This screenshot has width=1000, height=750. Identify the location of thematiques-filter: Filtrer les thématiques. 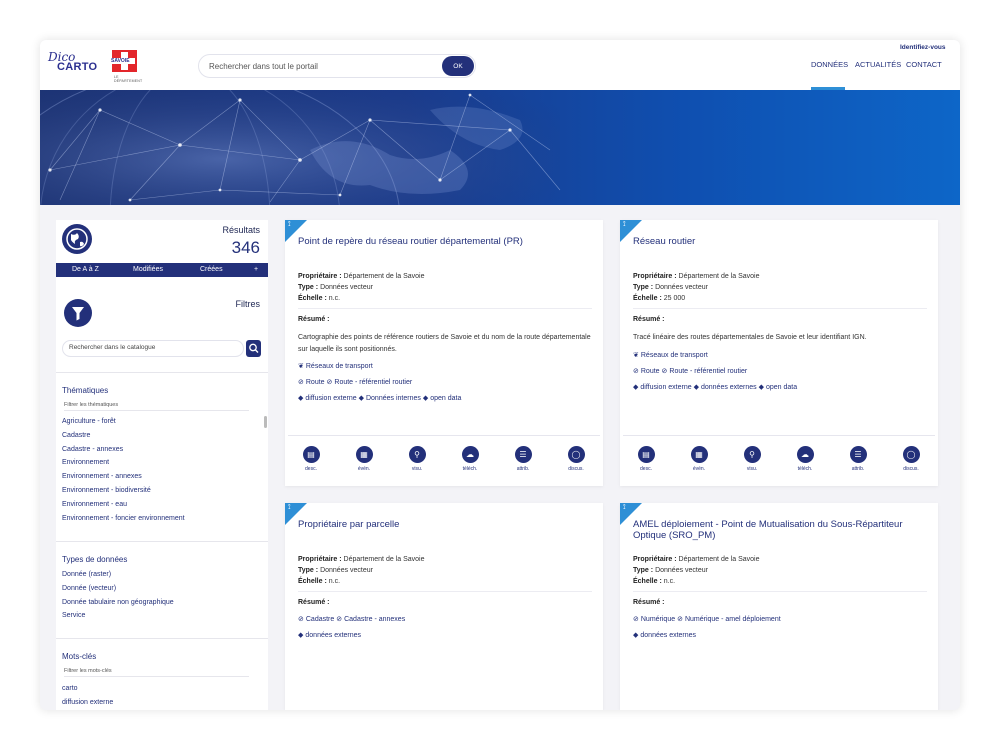
(156, 406).